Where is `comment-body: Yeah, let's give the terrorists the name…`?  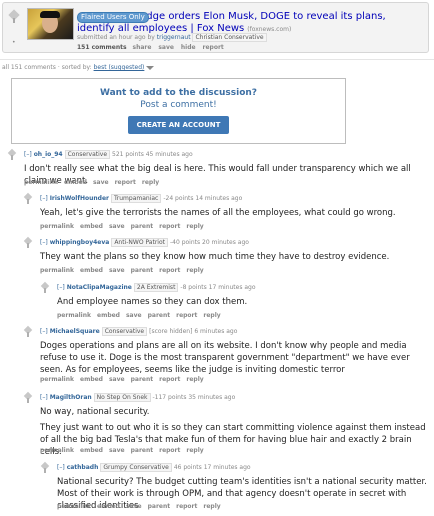 comment-body: Yeah, let's give the terrorists the name… is located at coordinates (218, 213).